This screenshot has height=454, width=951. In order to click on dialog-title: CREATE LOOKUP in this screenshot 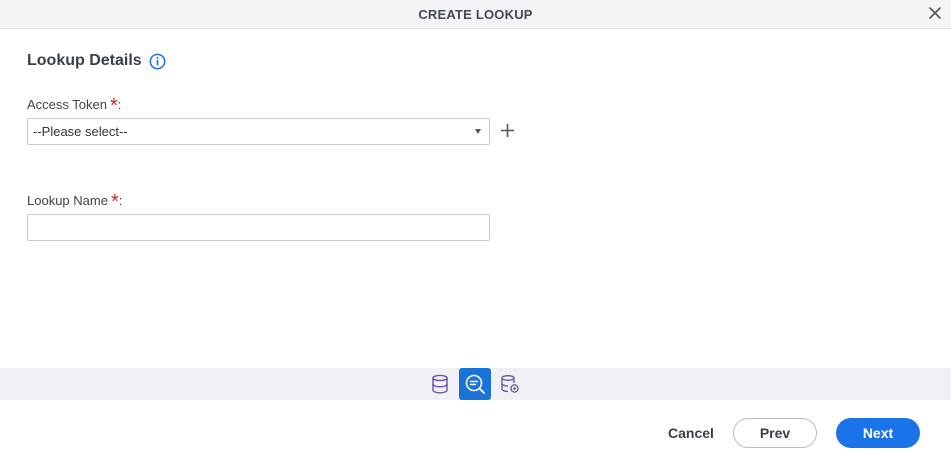, I will do `click(475, 14)`.